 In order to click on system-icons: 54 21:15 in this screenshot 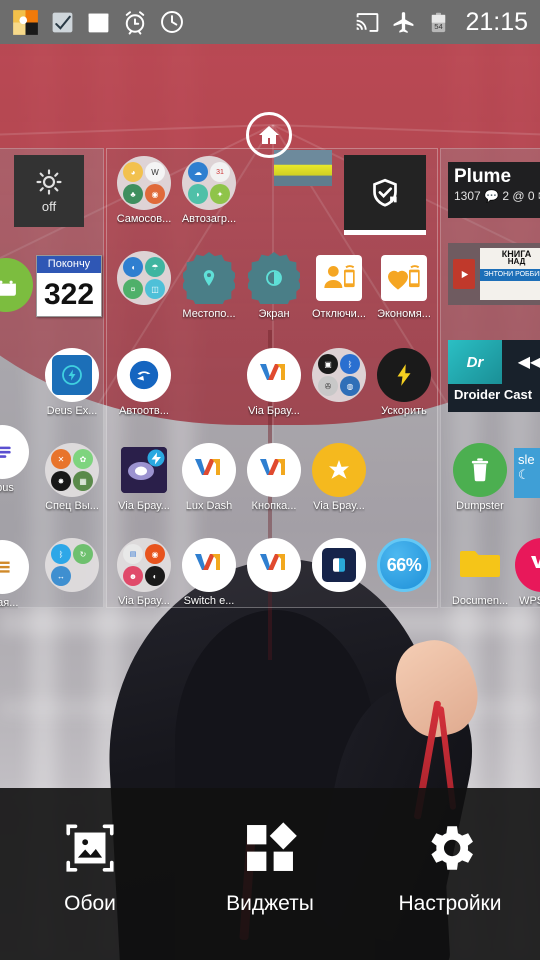, I will do `click(441, 21)`.